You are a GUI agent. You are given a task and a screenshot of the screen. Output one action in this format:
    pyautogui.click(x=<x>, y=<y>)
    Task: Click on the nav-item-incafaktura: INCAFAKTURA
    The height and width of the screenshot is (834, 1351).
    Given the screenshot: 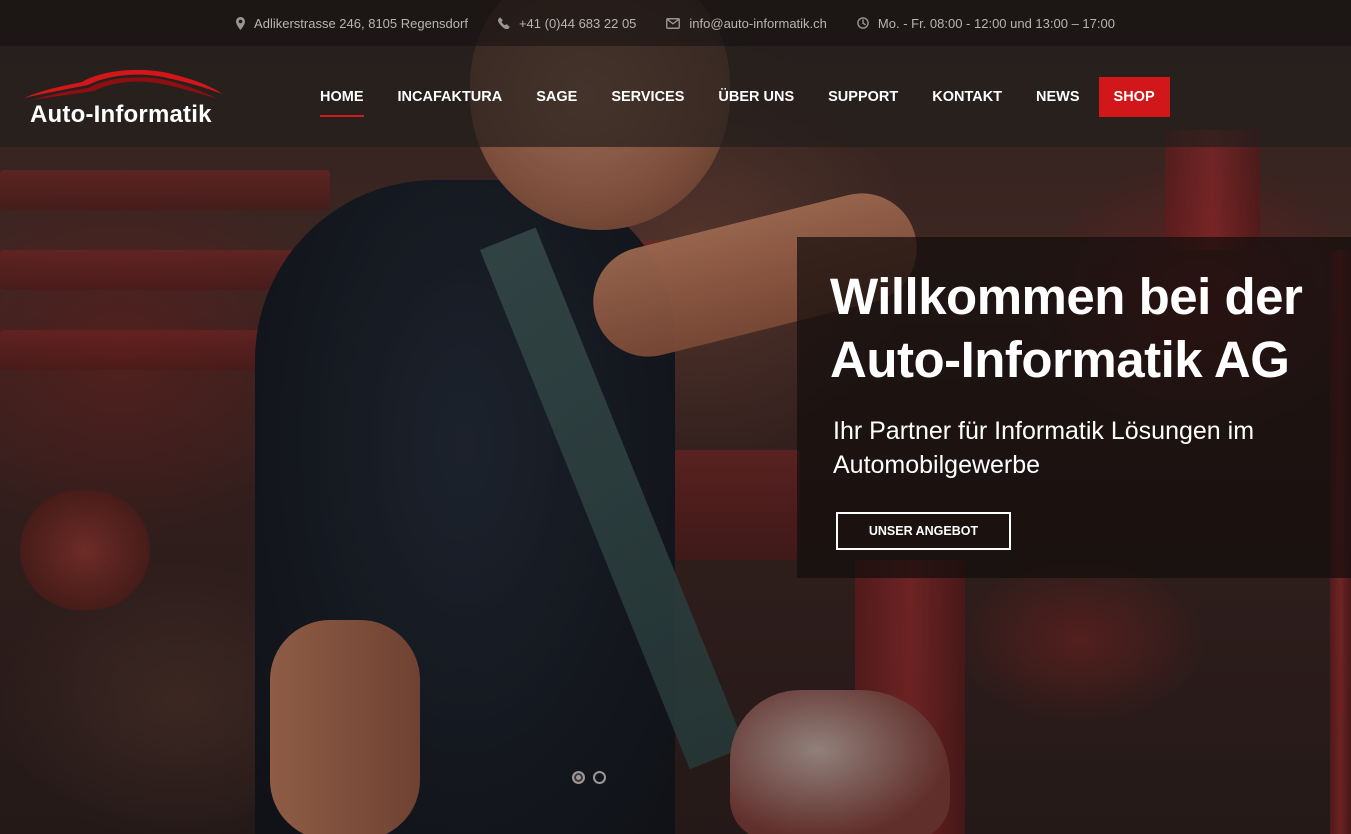 What is the action you would take?
    pyautogui.click(x=450, y=97)
    